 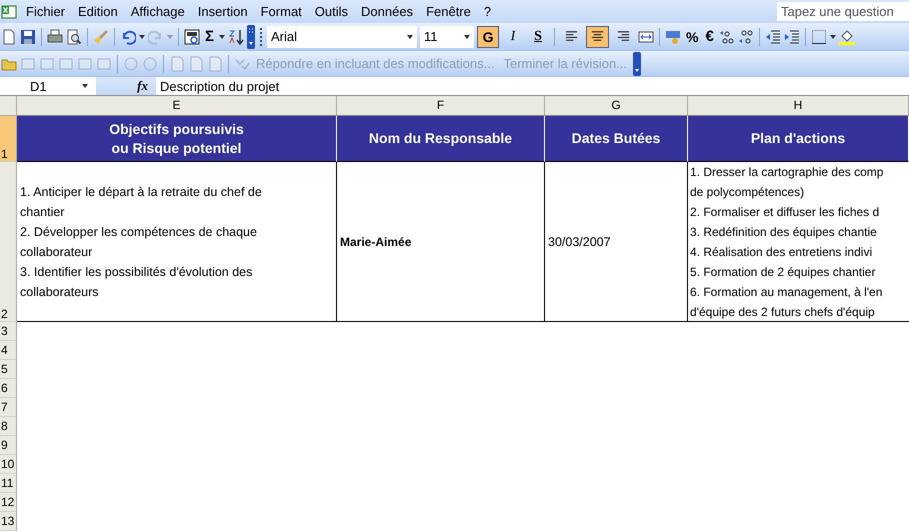 What do you see at coordinates (9, 36) in the screenshot?
I see `new-document-icon` at bounding box center [9, 36].